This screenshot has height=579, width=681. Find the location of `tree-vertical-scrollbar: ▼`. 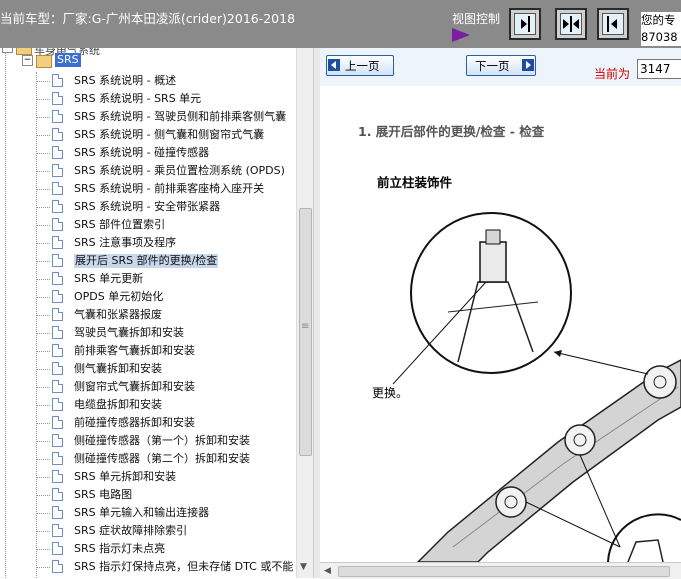

tree-vertical-scrollbar: ▼ is located at coordinates (304, 313).